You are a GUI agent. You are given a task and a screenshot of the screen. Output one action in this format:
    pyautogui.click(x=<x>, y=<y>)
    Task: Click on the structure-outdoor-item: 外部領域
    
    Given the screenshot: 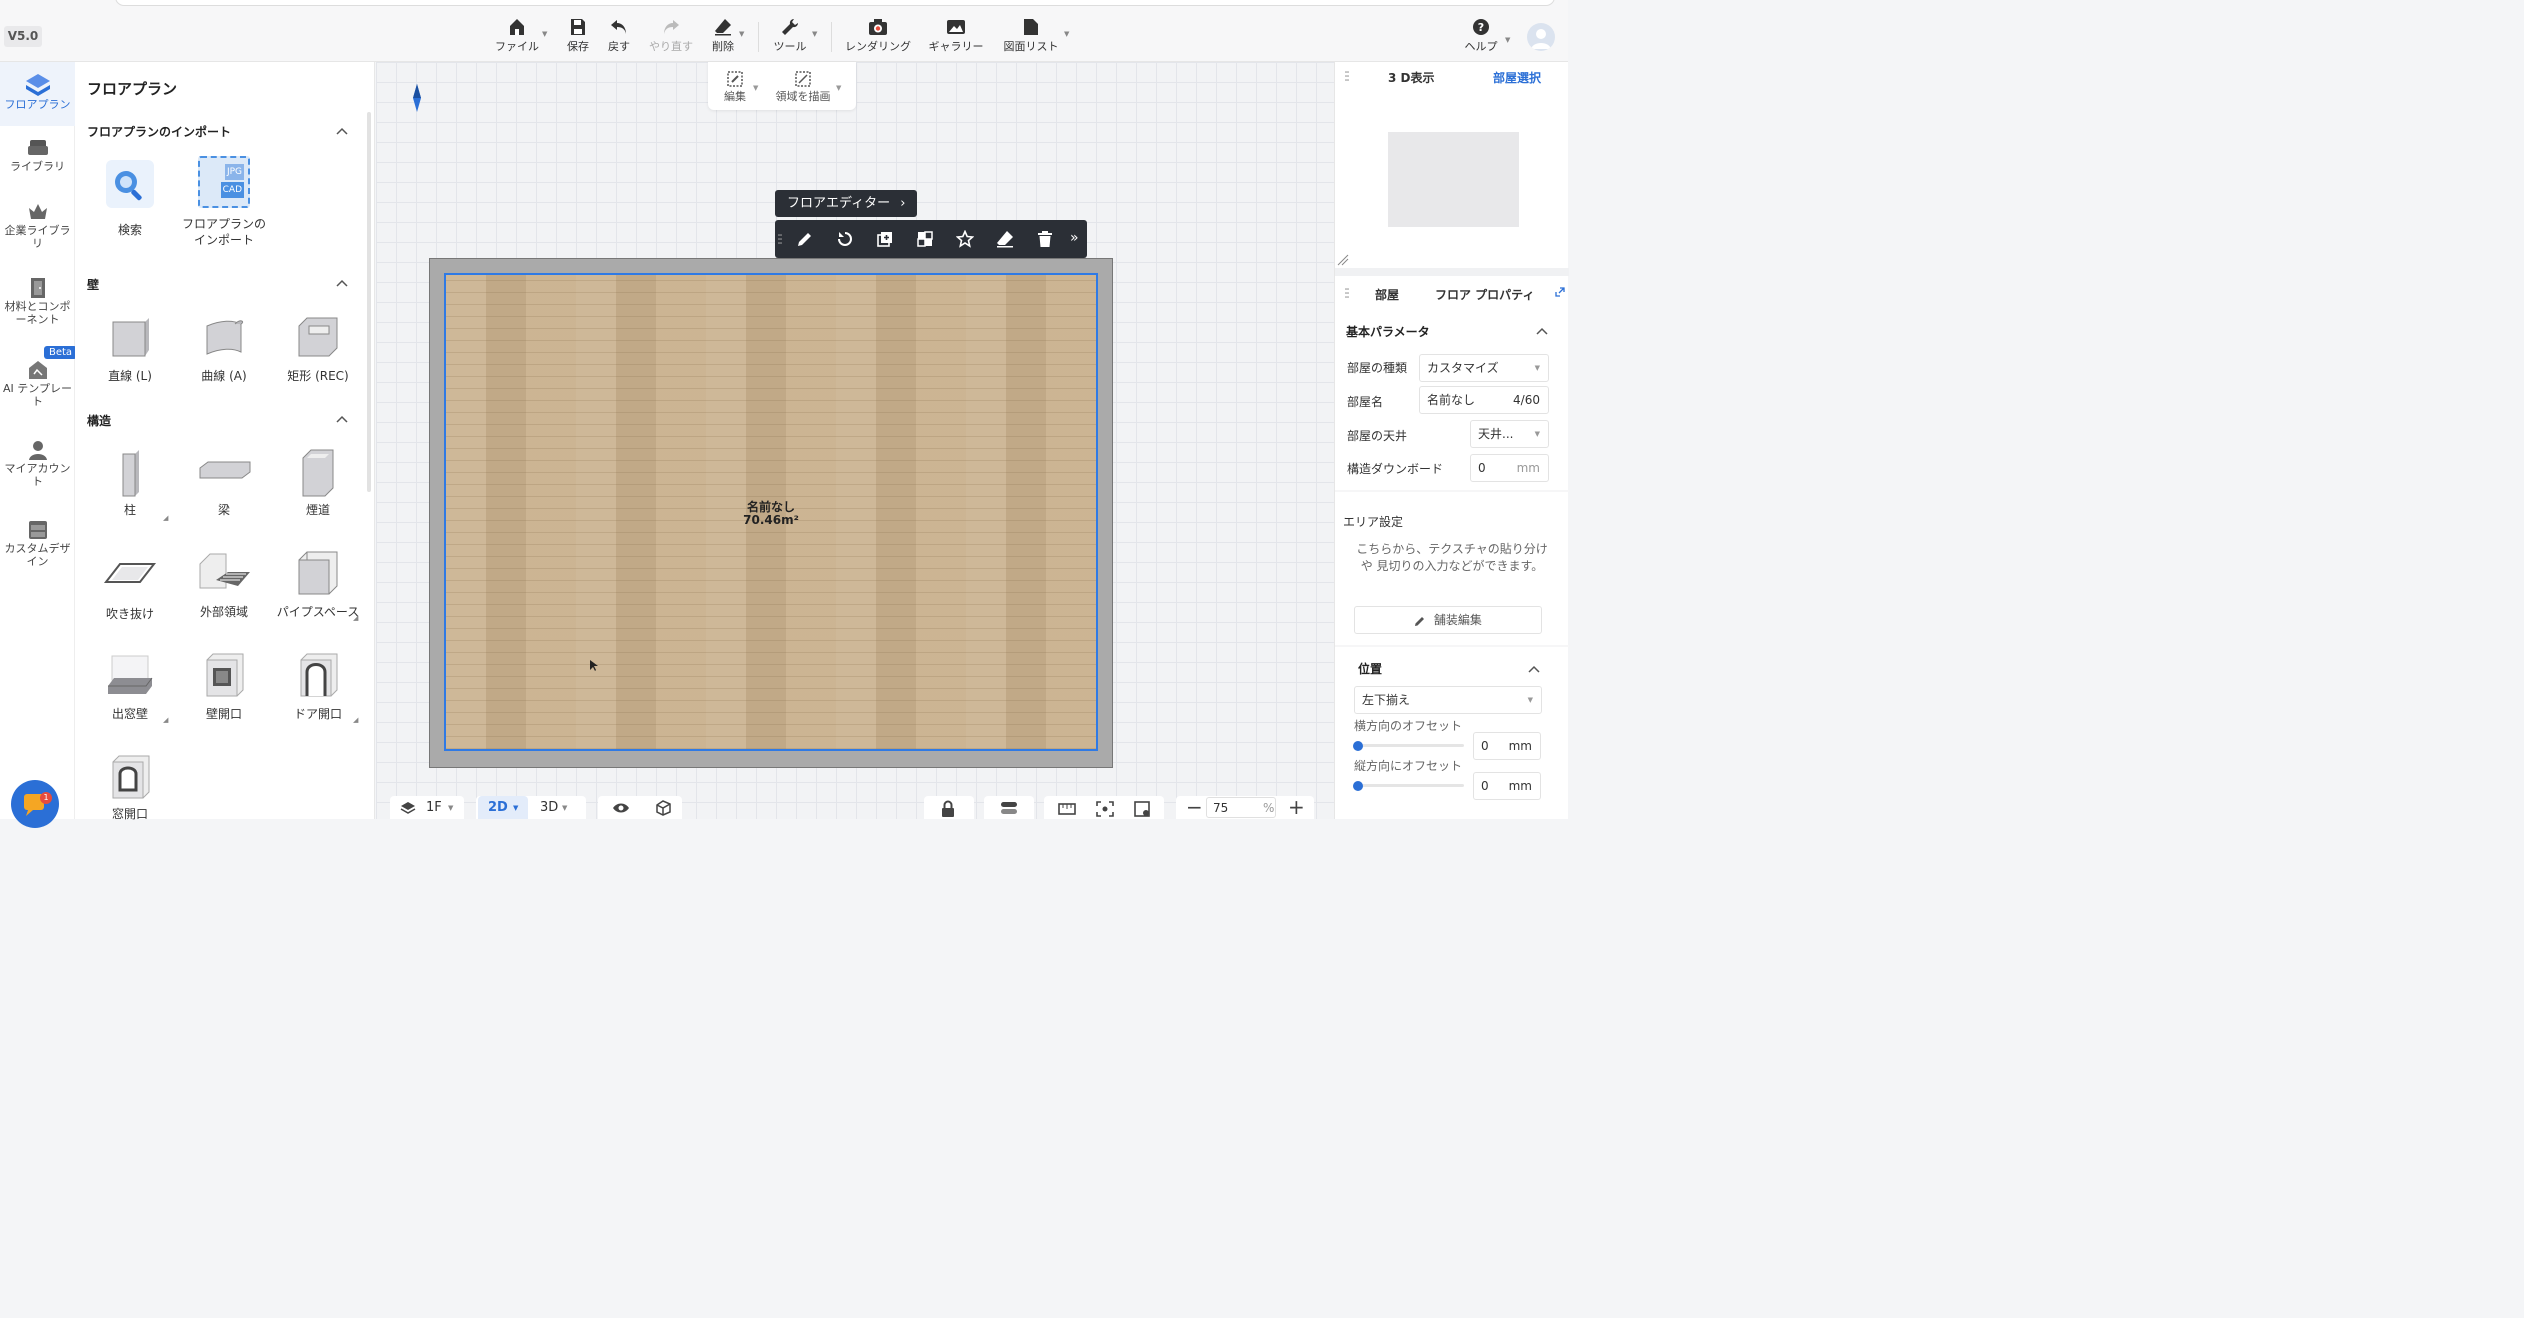 What is the action you would take?
    pyautogui.click(x=224, y=585)
    